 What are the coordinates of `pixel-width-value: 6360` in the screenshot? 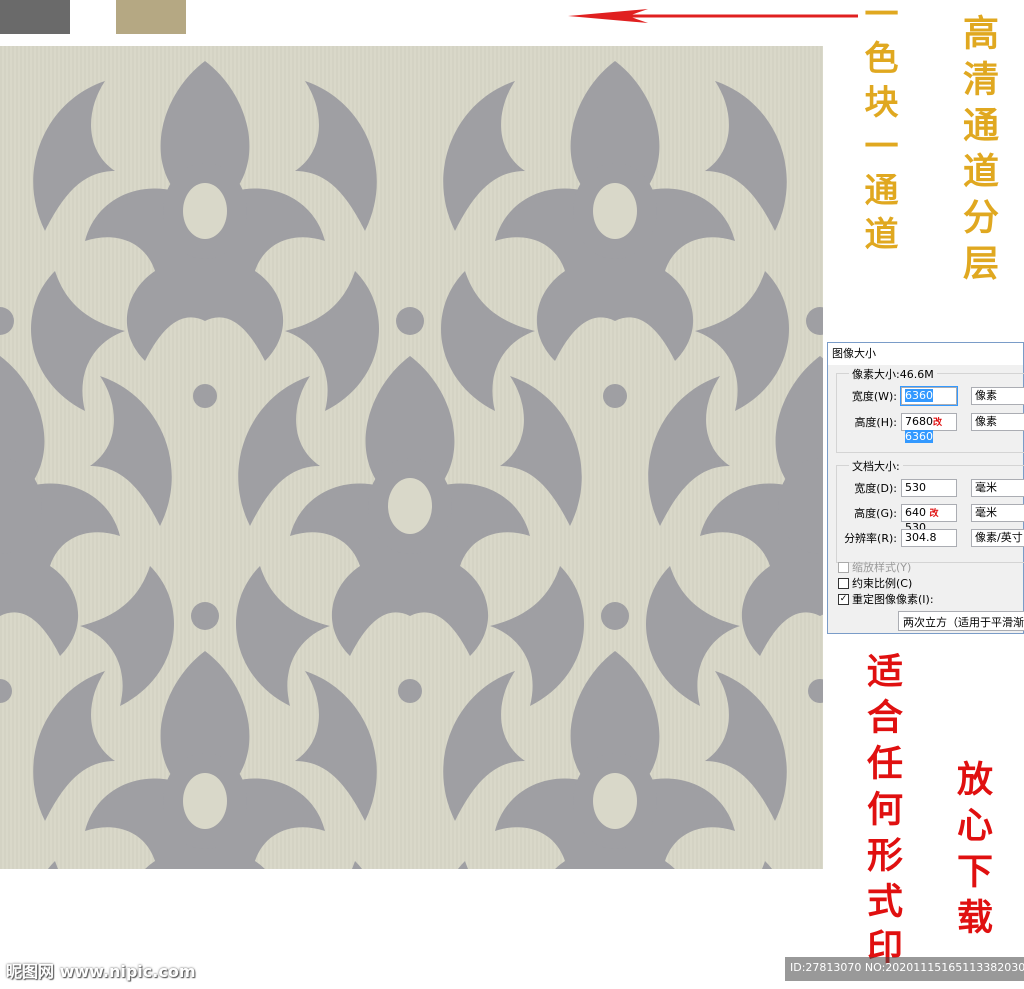 It's located at (919, 395).